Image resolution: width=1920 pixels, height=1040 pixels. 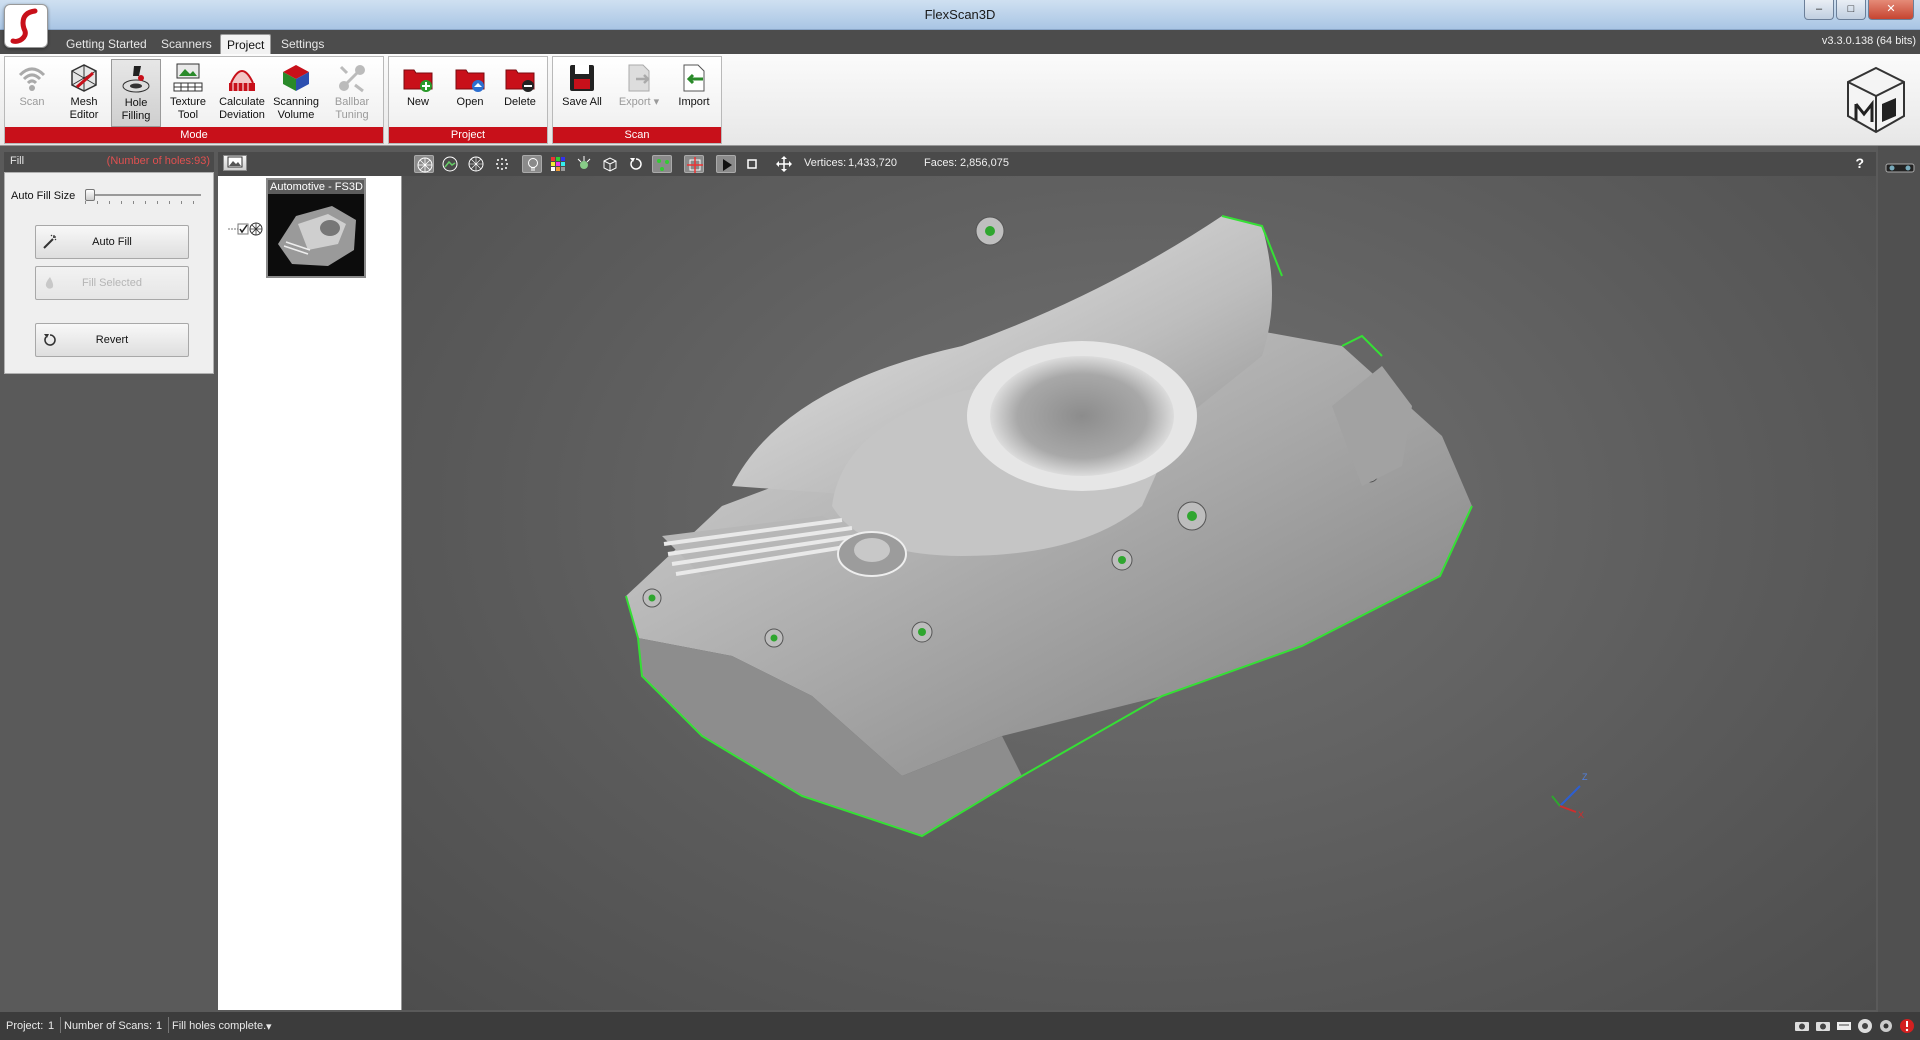 I want to click on new-project-button: New, so click(x=418, y=93).